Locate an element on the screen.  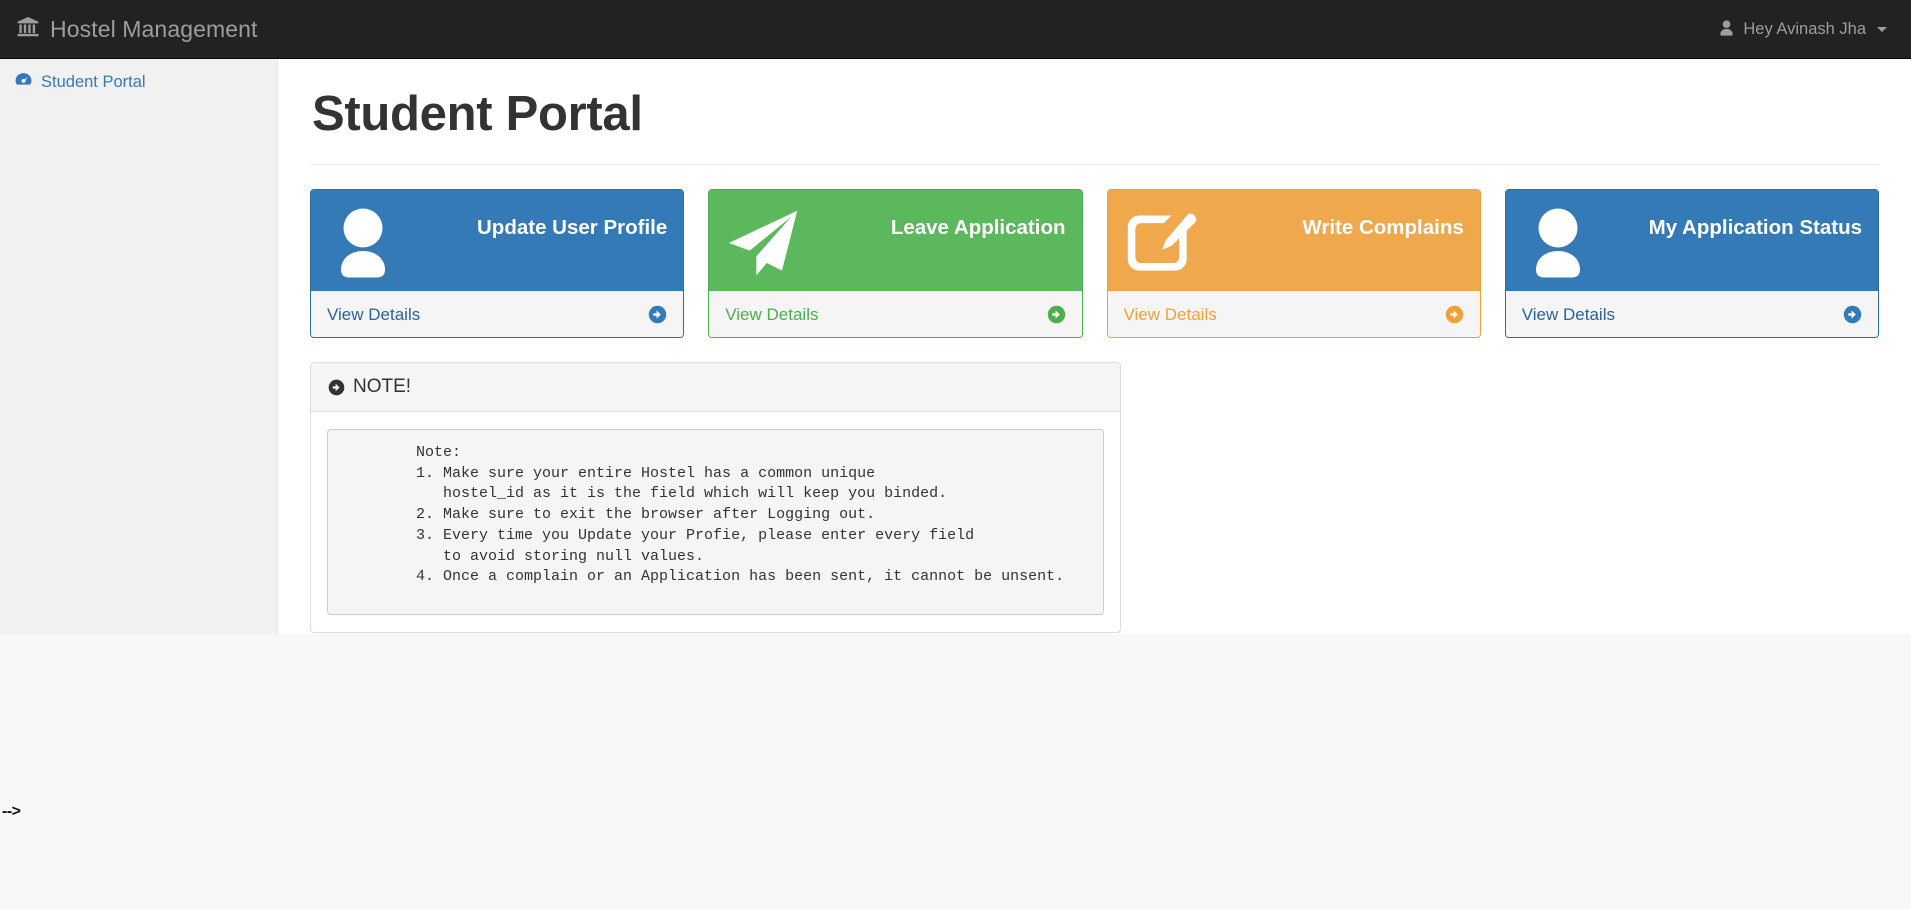
card-title: Write Complains is located at coordinates (1383, 227).